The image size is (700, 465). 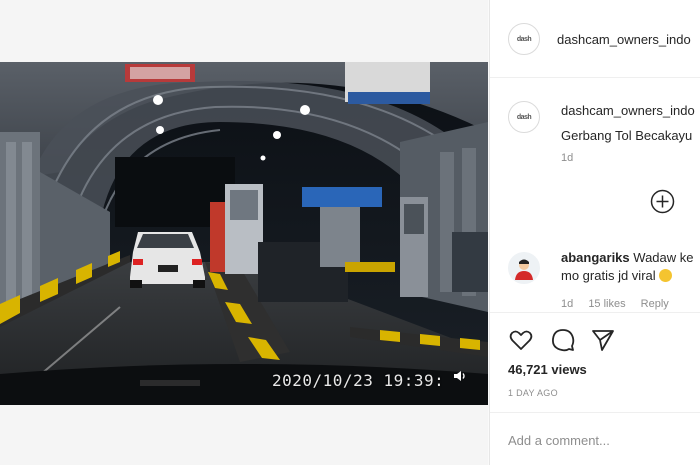 What do you see at coordinates (460, 376) in the screenshot?
I see `speaker-icon` at bounding box center [460, 376].